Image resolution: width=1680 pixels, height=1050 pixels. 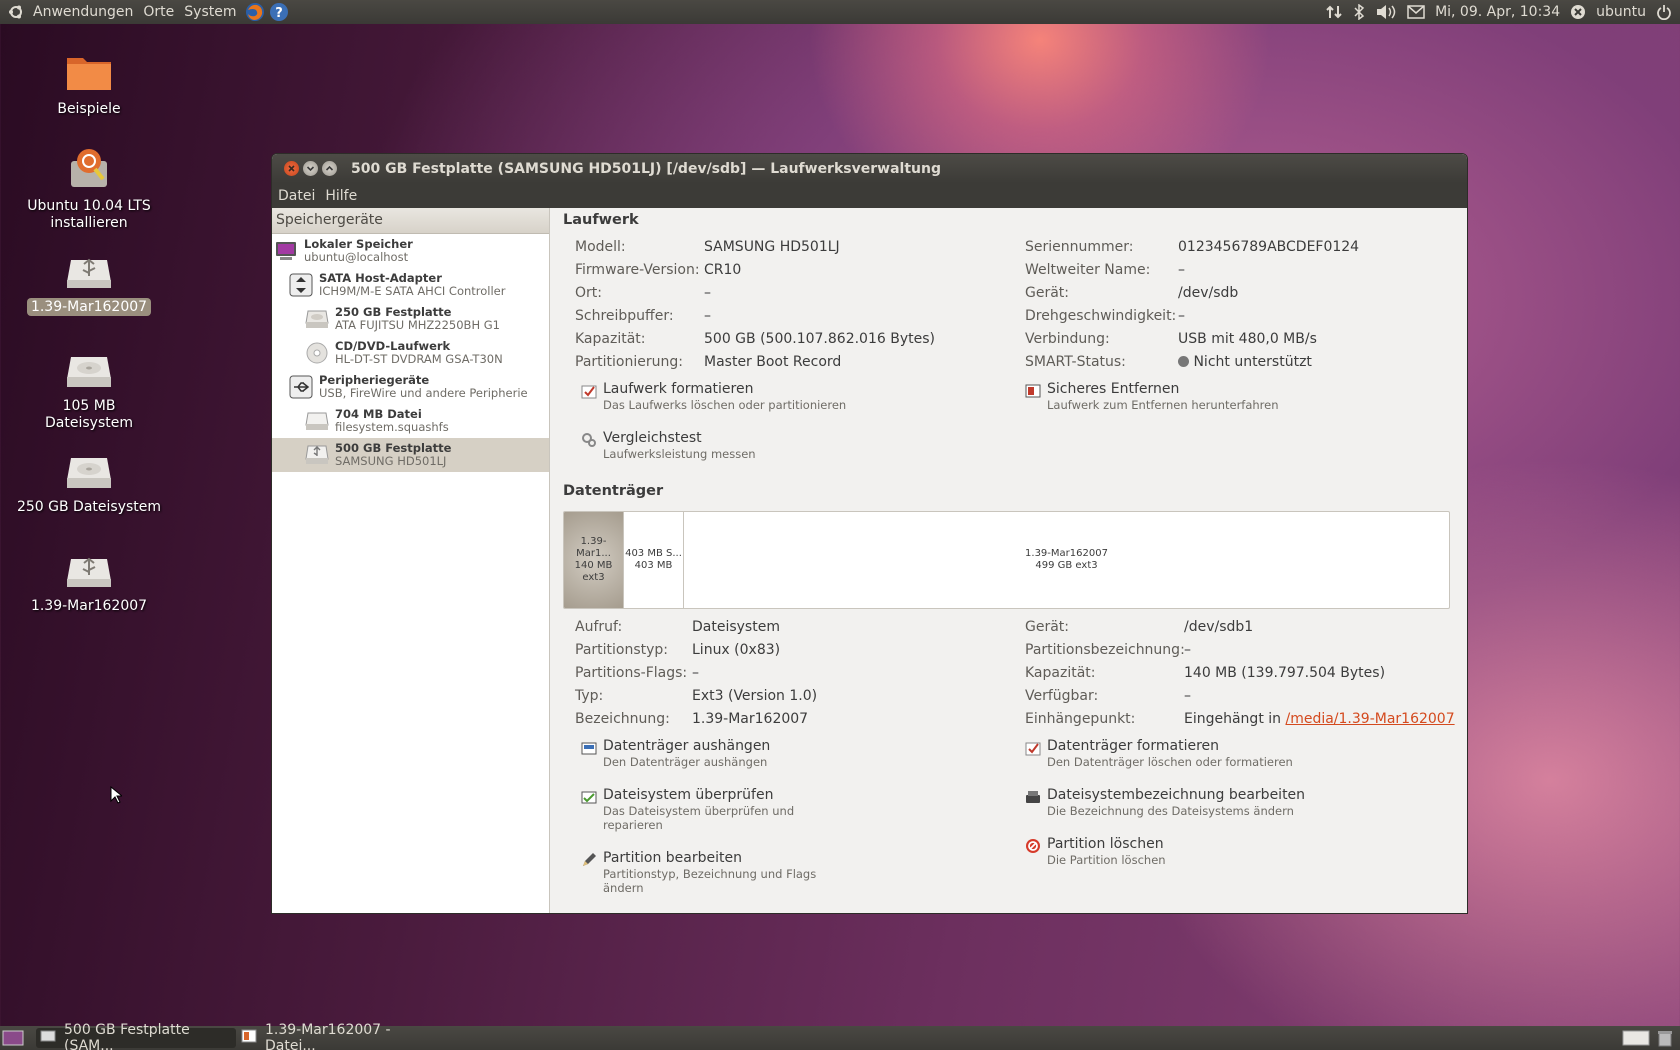 What do you see at coordinates (358, 244) in the screenshot?
I see `sidebar-item-title: Lokaler Speicher` at bounding box center [358, 244].